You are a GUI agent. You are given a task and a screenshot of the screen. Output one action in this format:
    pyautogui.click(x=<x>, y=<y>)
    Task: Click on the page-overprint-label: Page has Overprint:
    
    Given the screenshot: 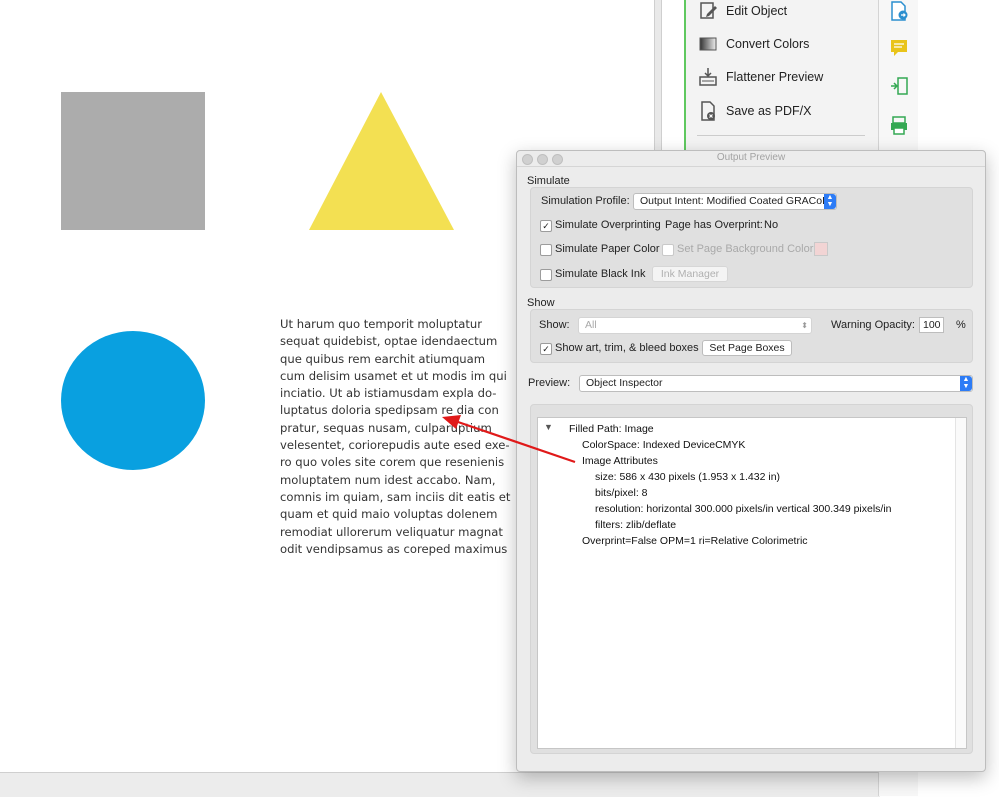 What is the action you would take?
    pyautogui.click(x=714, y=225)
    